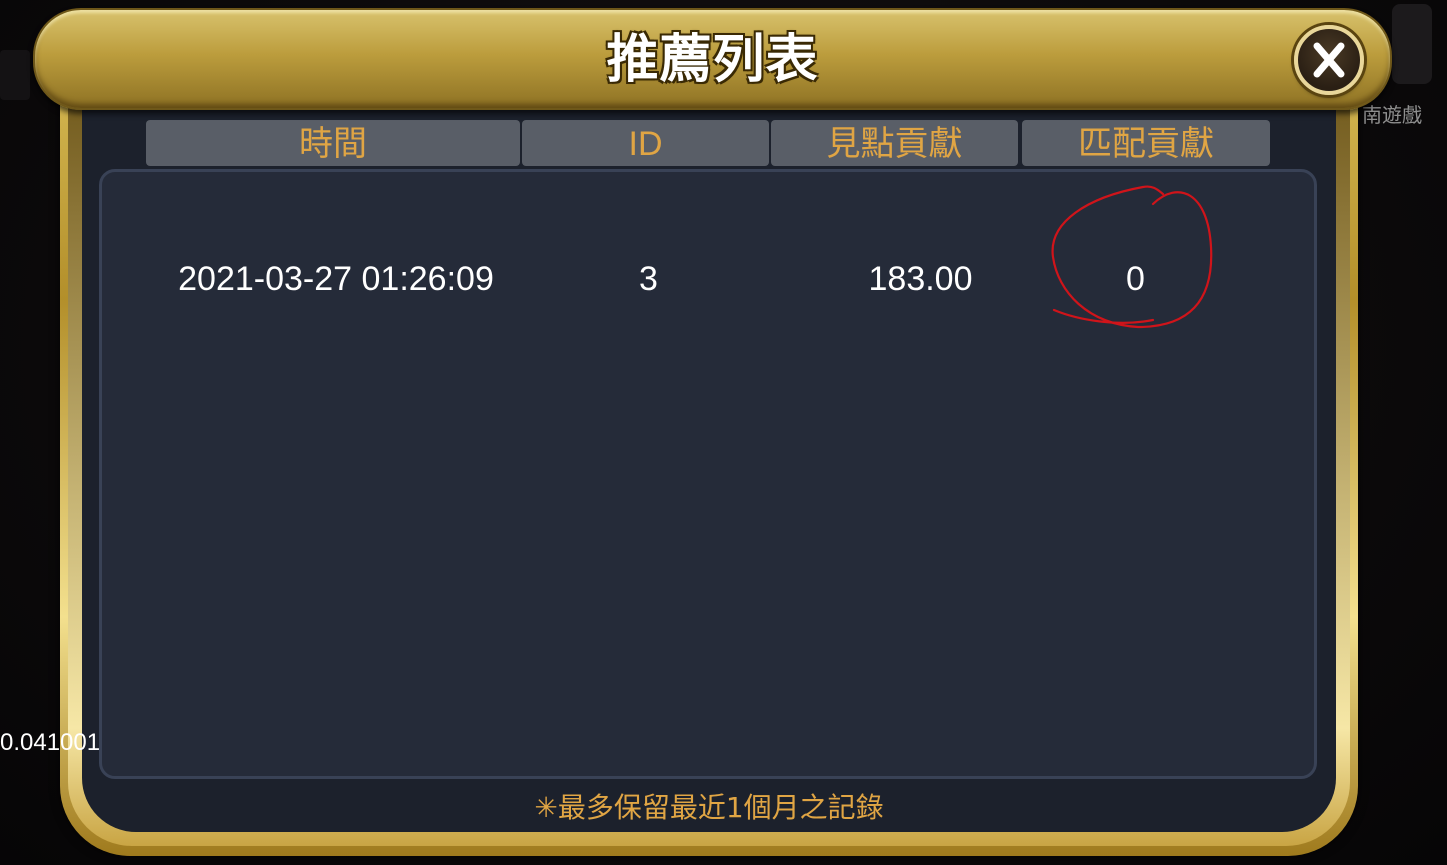 The image size is (1447, 865). I want to click on dialog-title: 推薦列表, so click(712, 60).